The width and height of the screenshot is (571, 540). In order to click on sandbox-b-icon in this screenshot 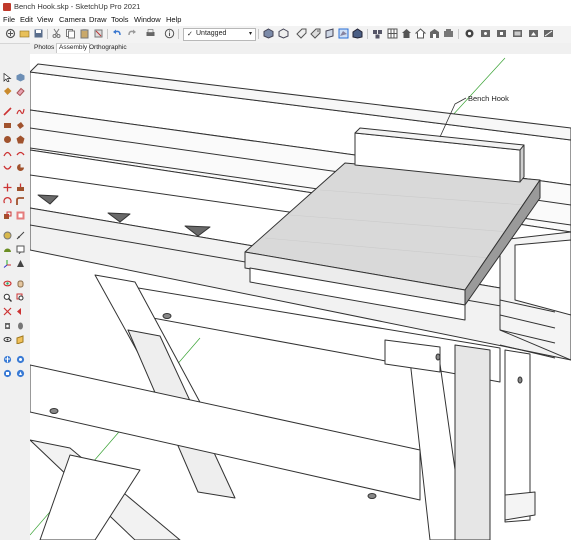, I will do `click(20, 359)`.